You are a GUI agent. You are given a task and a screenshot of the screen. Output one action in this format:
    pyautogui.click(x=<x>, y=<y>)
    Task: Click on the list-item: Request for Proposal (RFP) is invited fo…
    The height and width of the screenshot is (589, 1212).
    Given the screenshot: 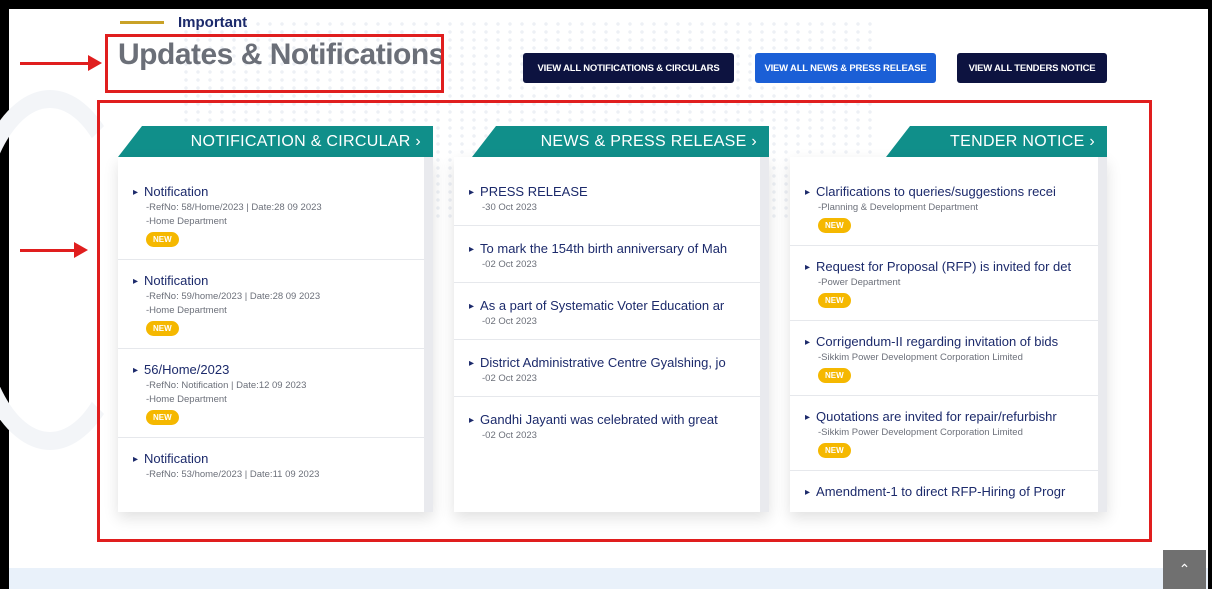 What is the action you would take?
    pyautogui.click(x=948, y=283)
    